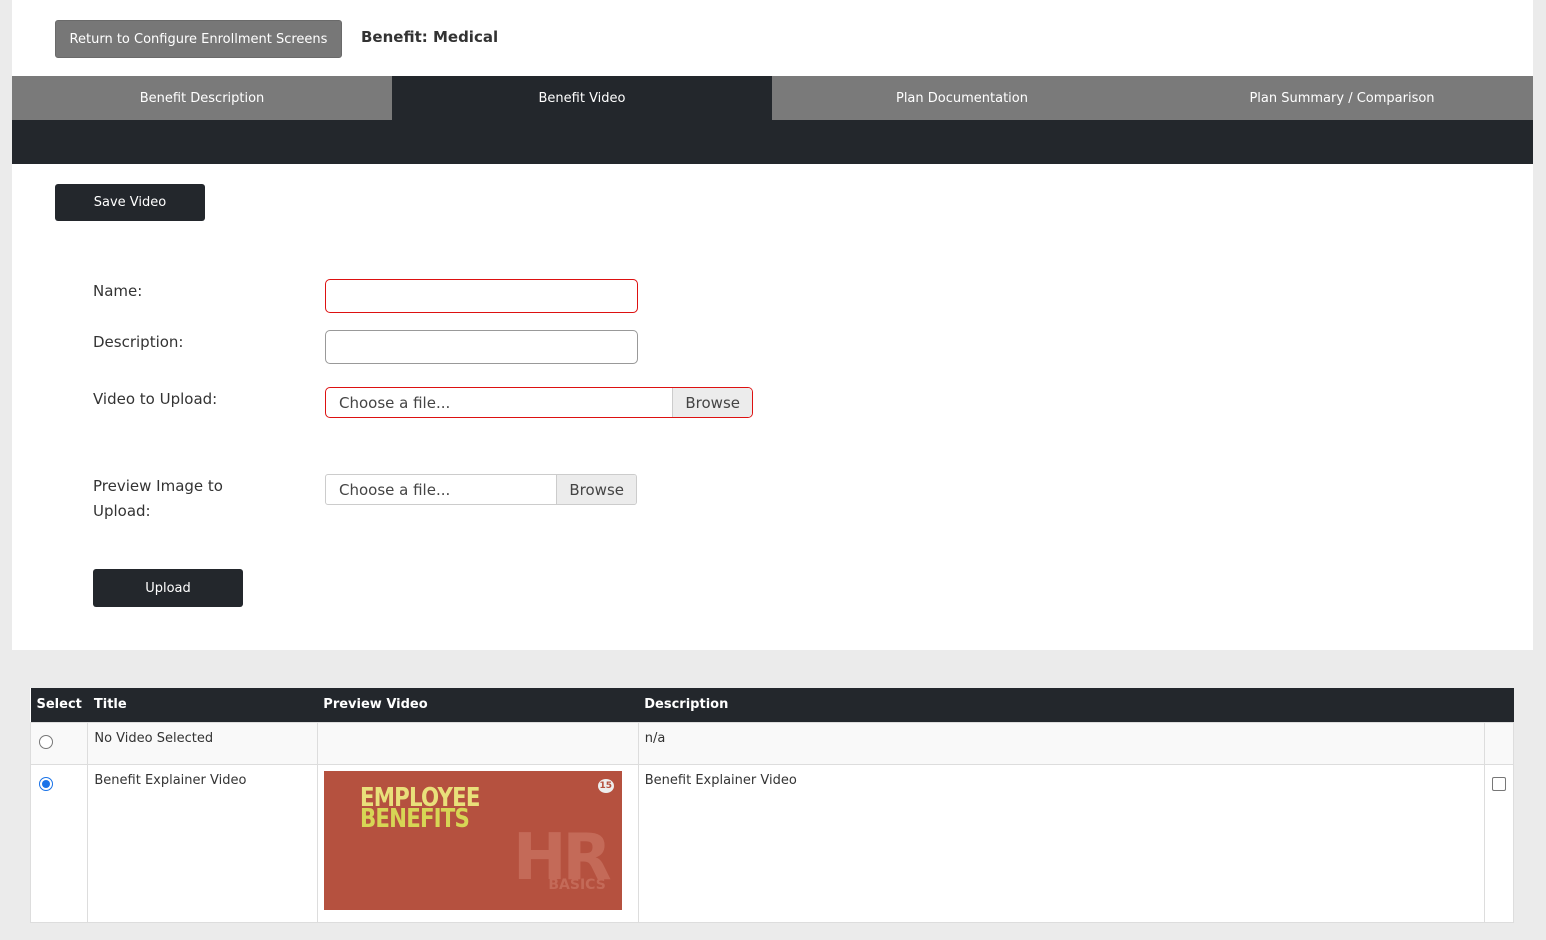  Describe the element at coordinates (118, 291) in the screenshot. I see `name-label: Name:` at that location.